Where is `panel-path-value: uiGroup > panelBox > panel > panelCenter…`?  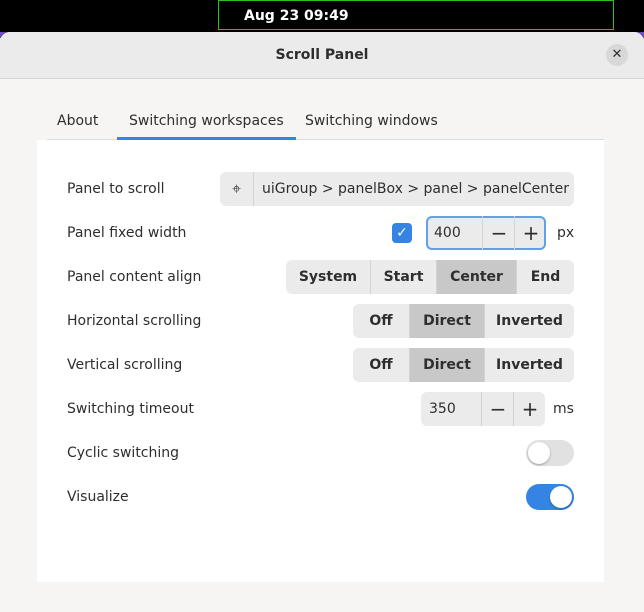
panel-path-value: uiGroup > panelBox > panel > panelCenter… is located at coordinates (418, 189).